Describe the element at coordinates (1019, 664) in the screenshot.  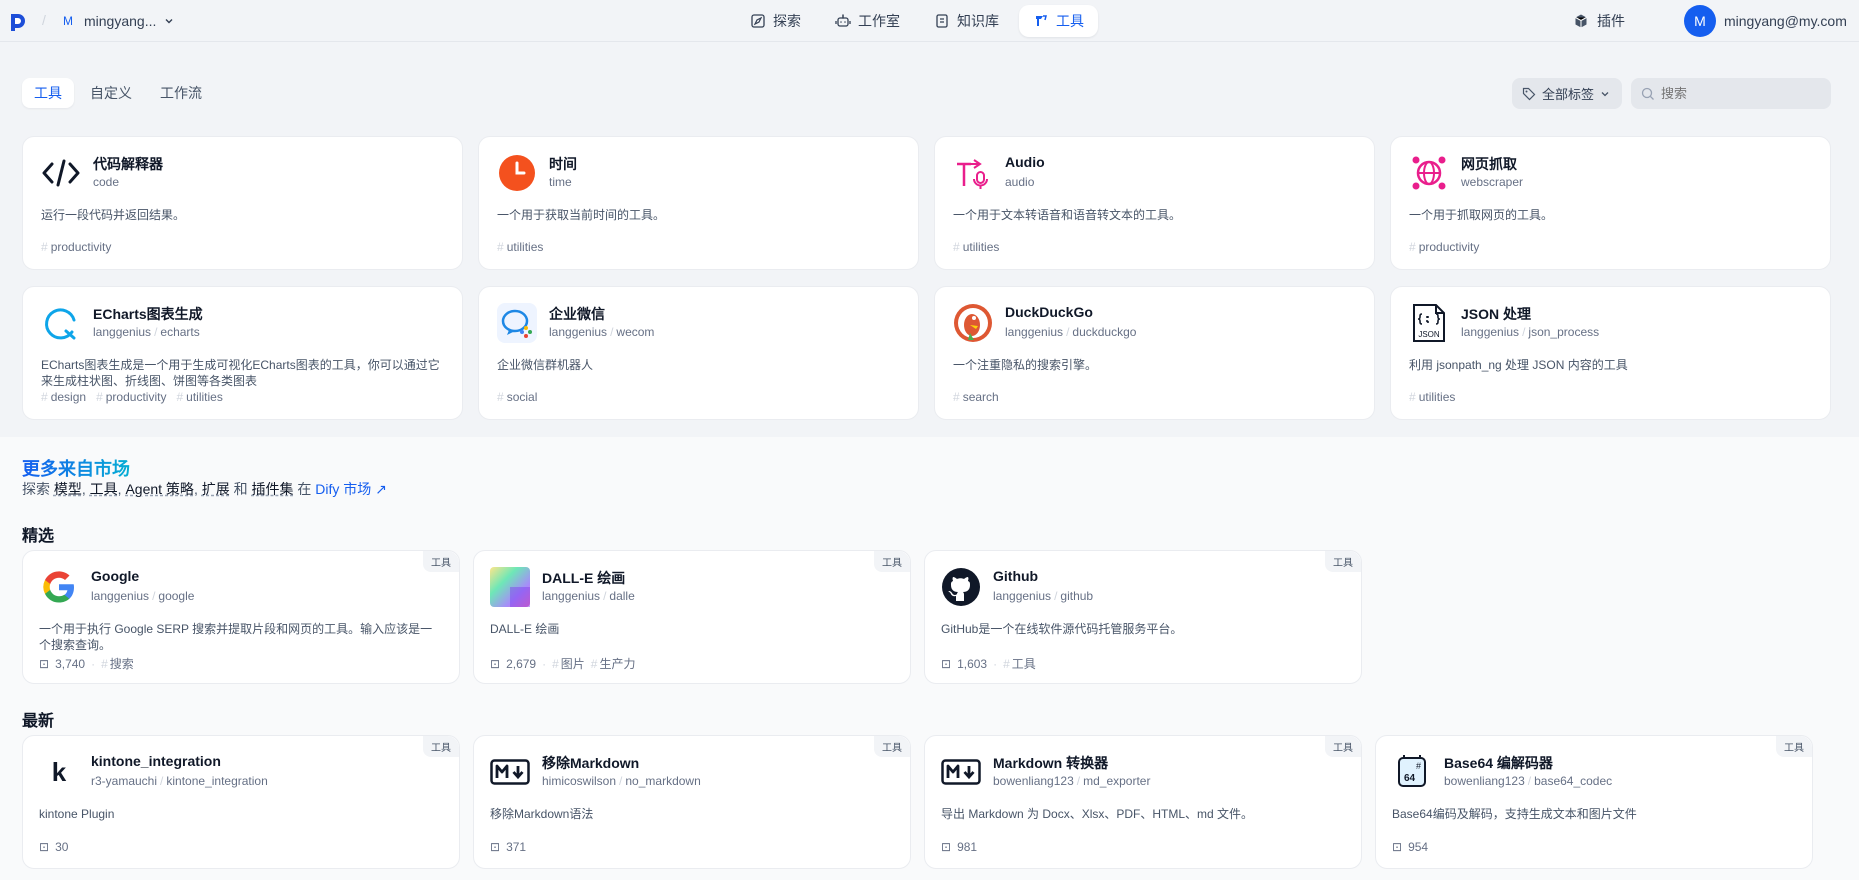
I see `tag: # 工具` at that location.